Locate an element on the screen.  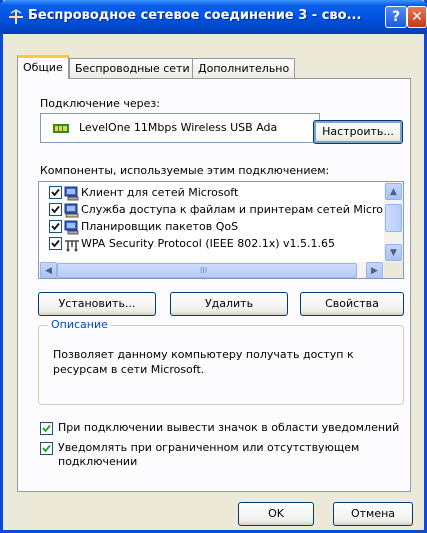
adapter-field: LevelOne 11Mbps Wireless USB Ada is located at coordinates (180, 128).